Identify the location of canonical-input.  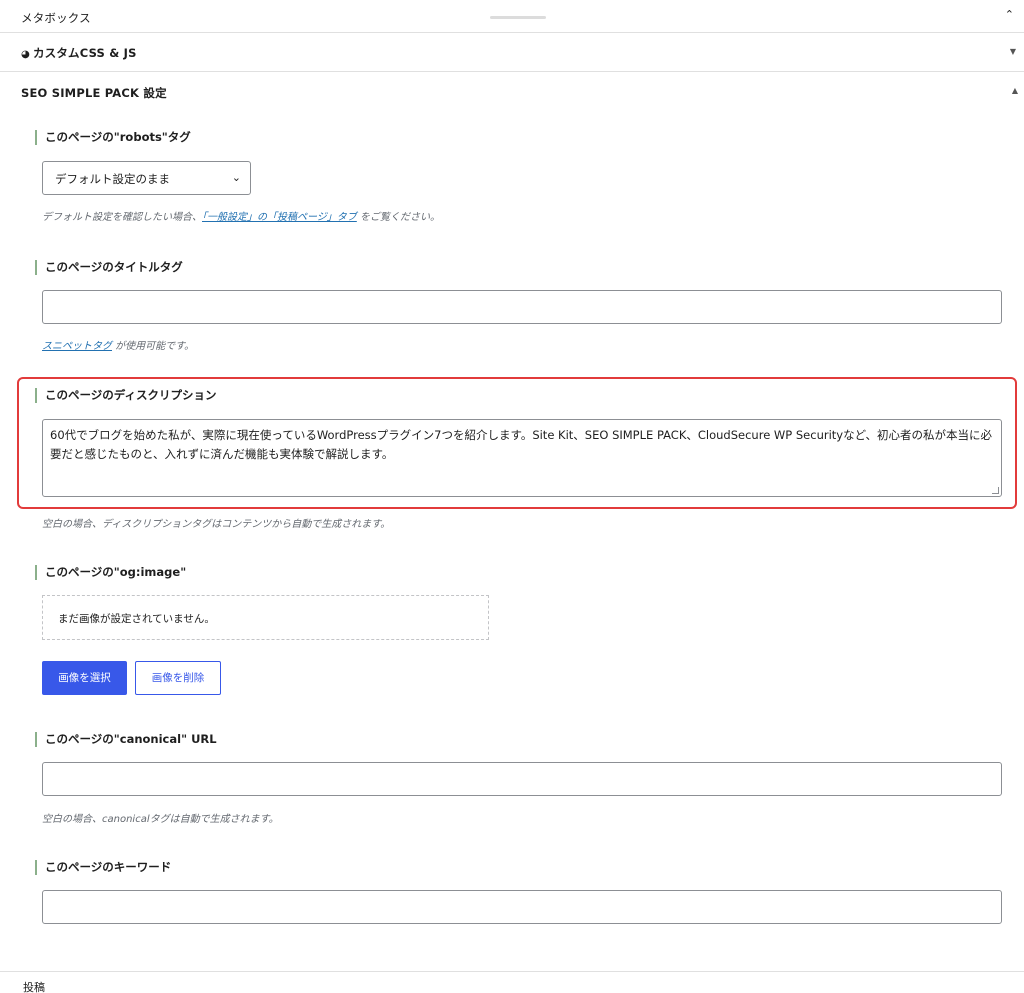
(522, 779).